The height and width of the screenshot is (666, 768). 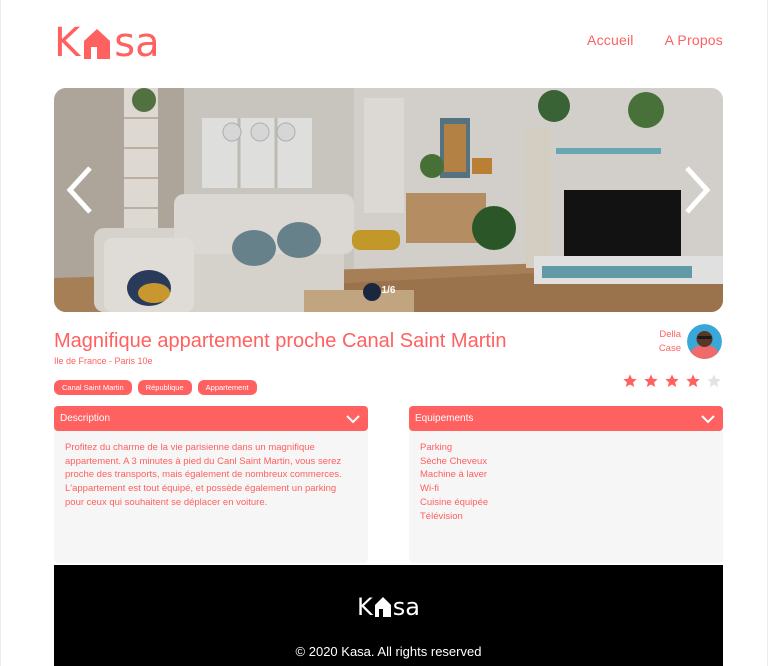 What do you see at coordinates (670, 334) in the screenshot?
I see `host-first-name: Della` at bounding box center [670, 334].